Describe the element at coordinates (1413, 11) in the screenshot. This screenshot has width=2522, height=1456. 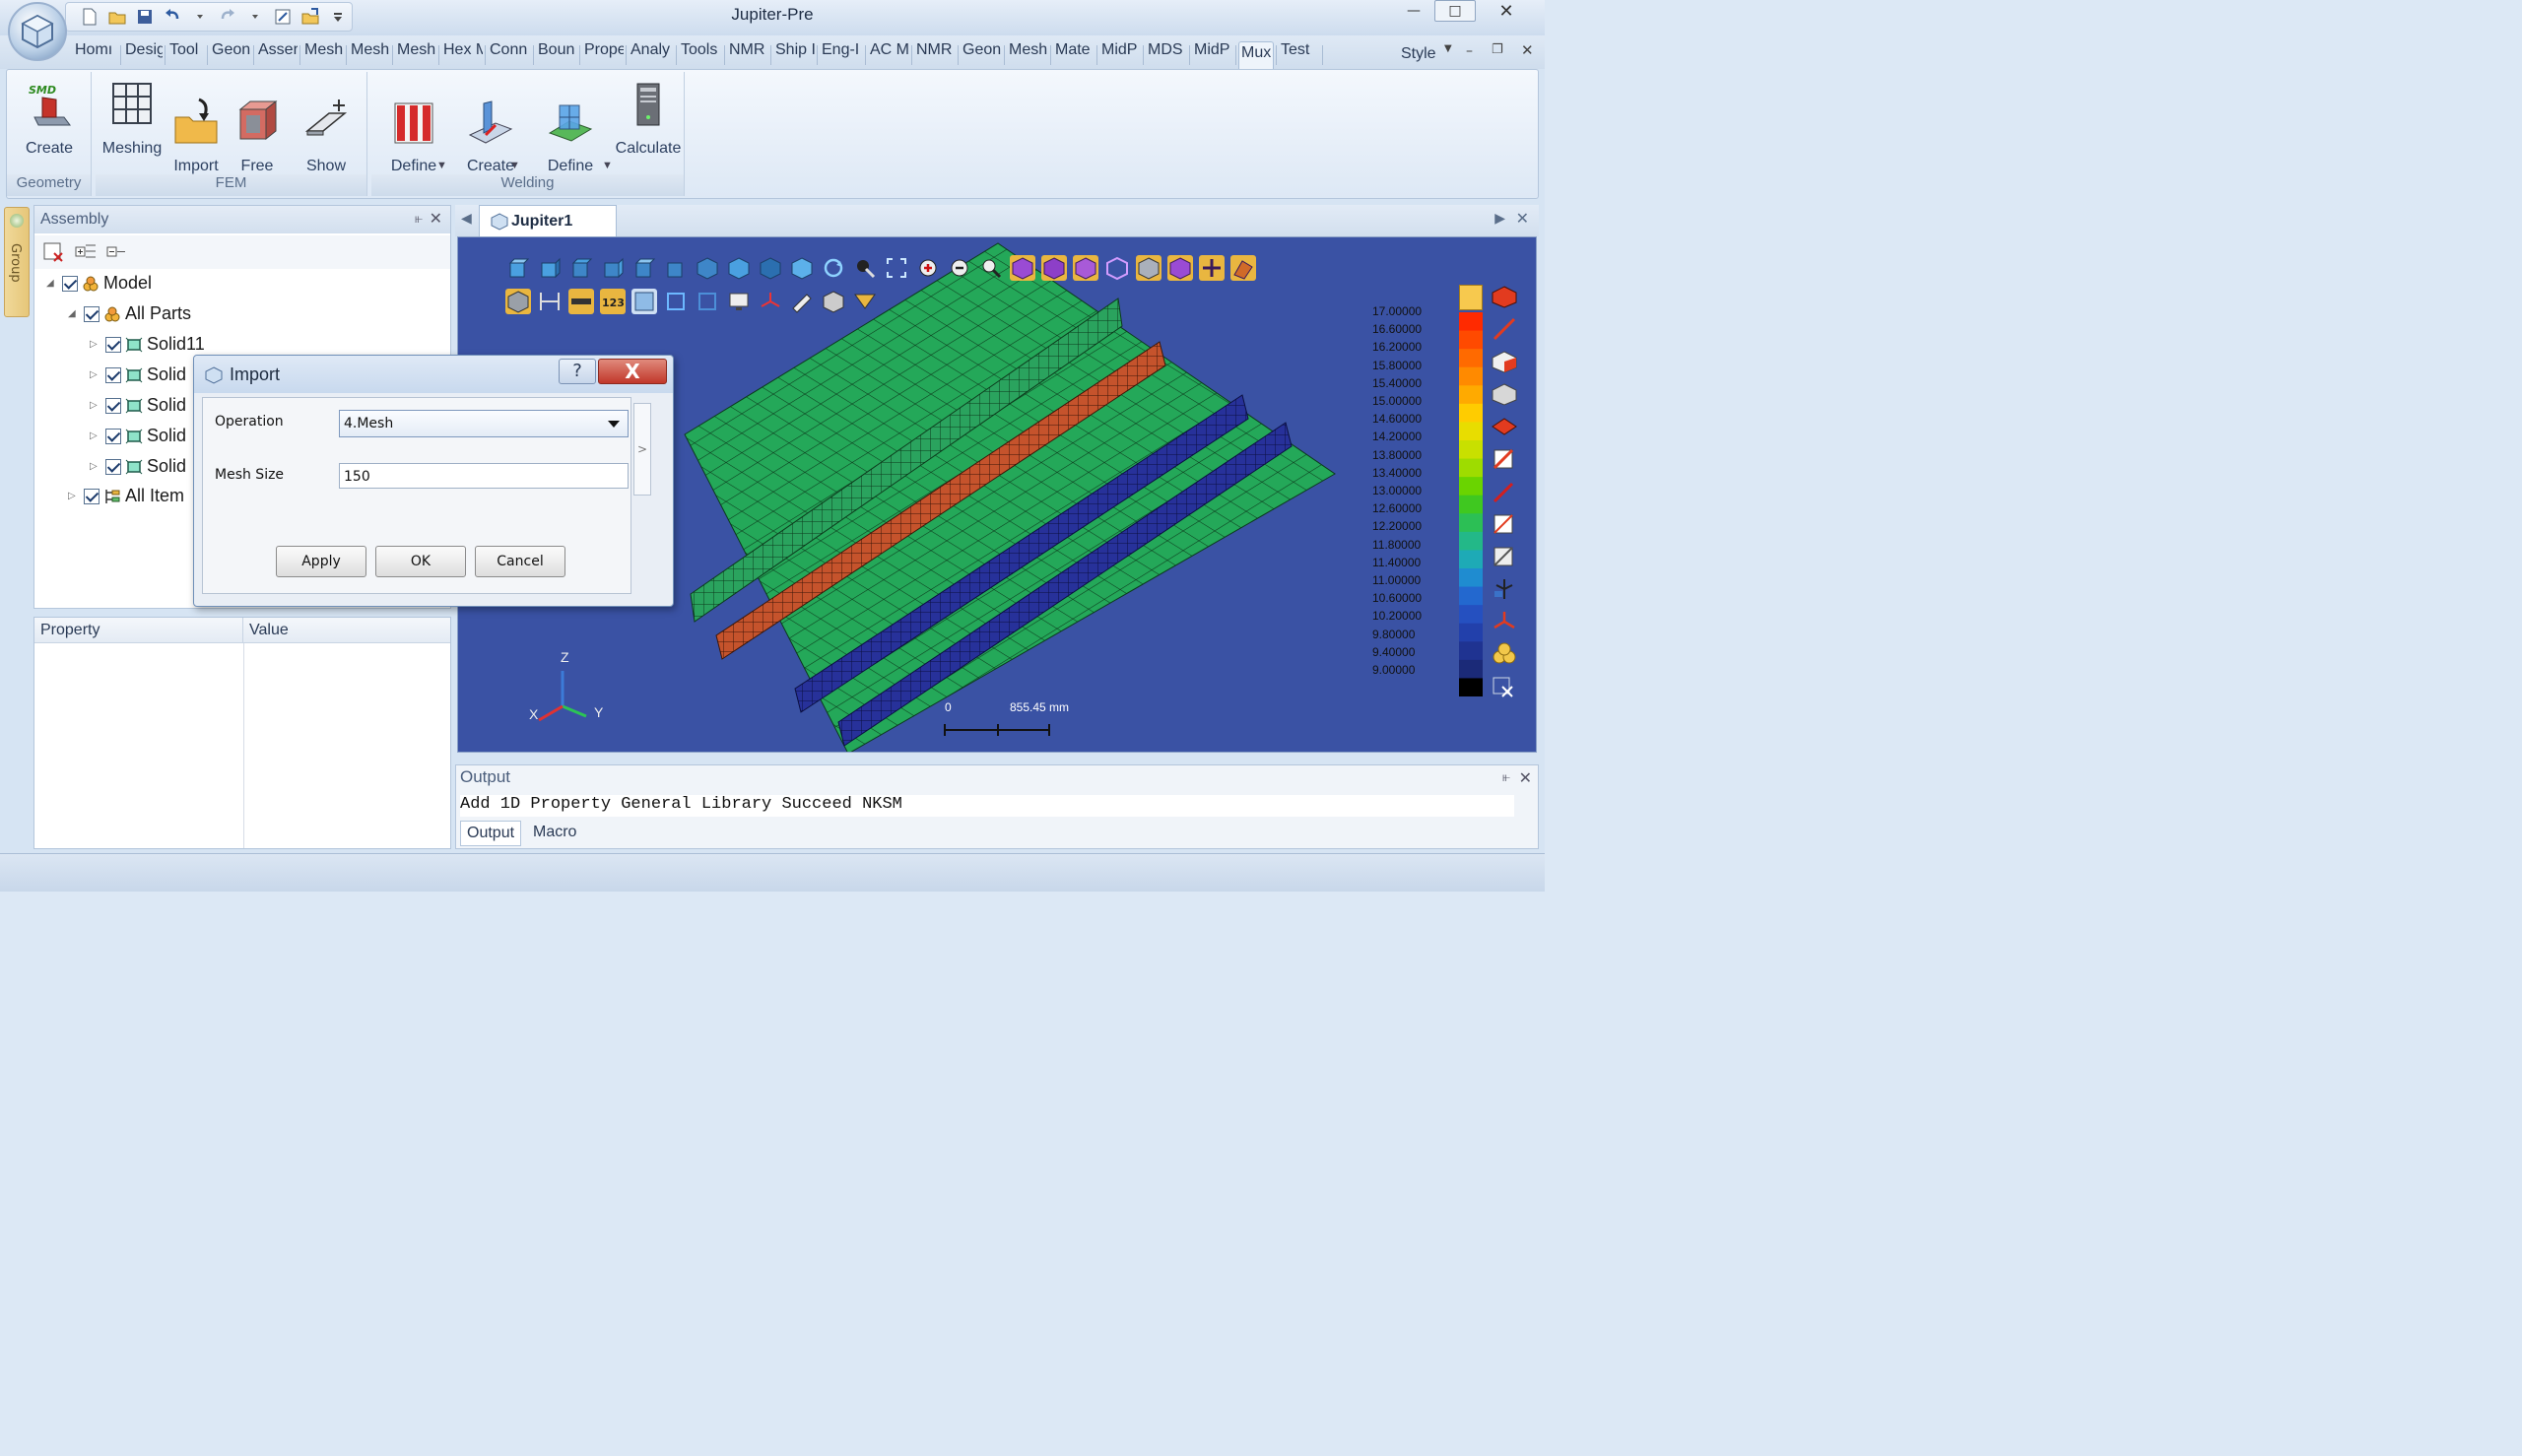
I see `minimize-button: —` at that location.